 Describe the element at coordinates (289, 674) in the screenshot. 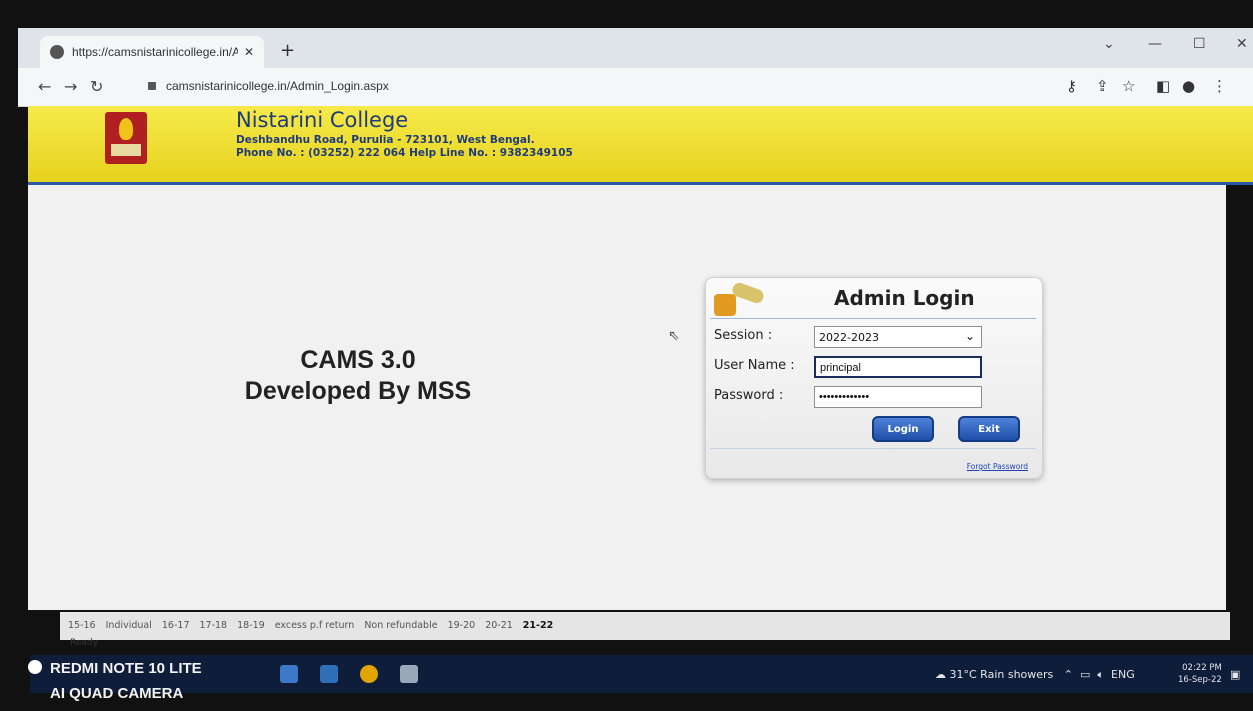

I see `file-explorer-icon` at that location.